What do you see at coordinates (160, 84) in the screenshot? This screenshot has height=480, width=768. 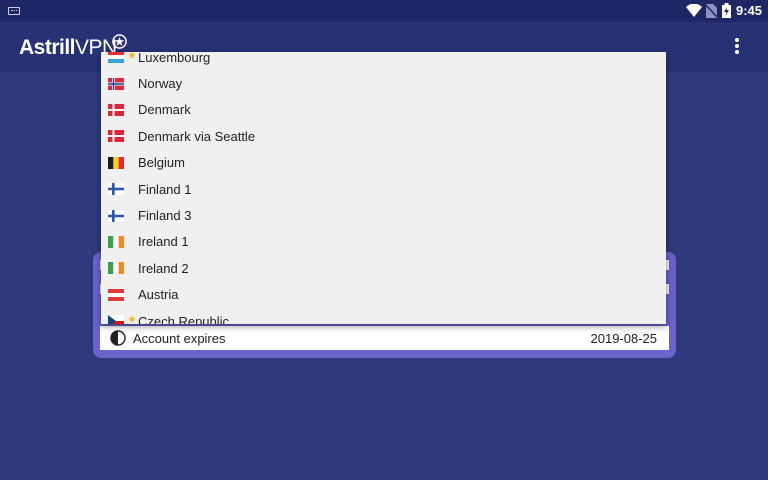 I see `server-list-item-label: Norway` at bounding box center [160, 84].